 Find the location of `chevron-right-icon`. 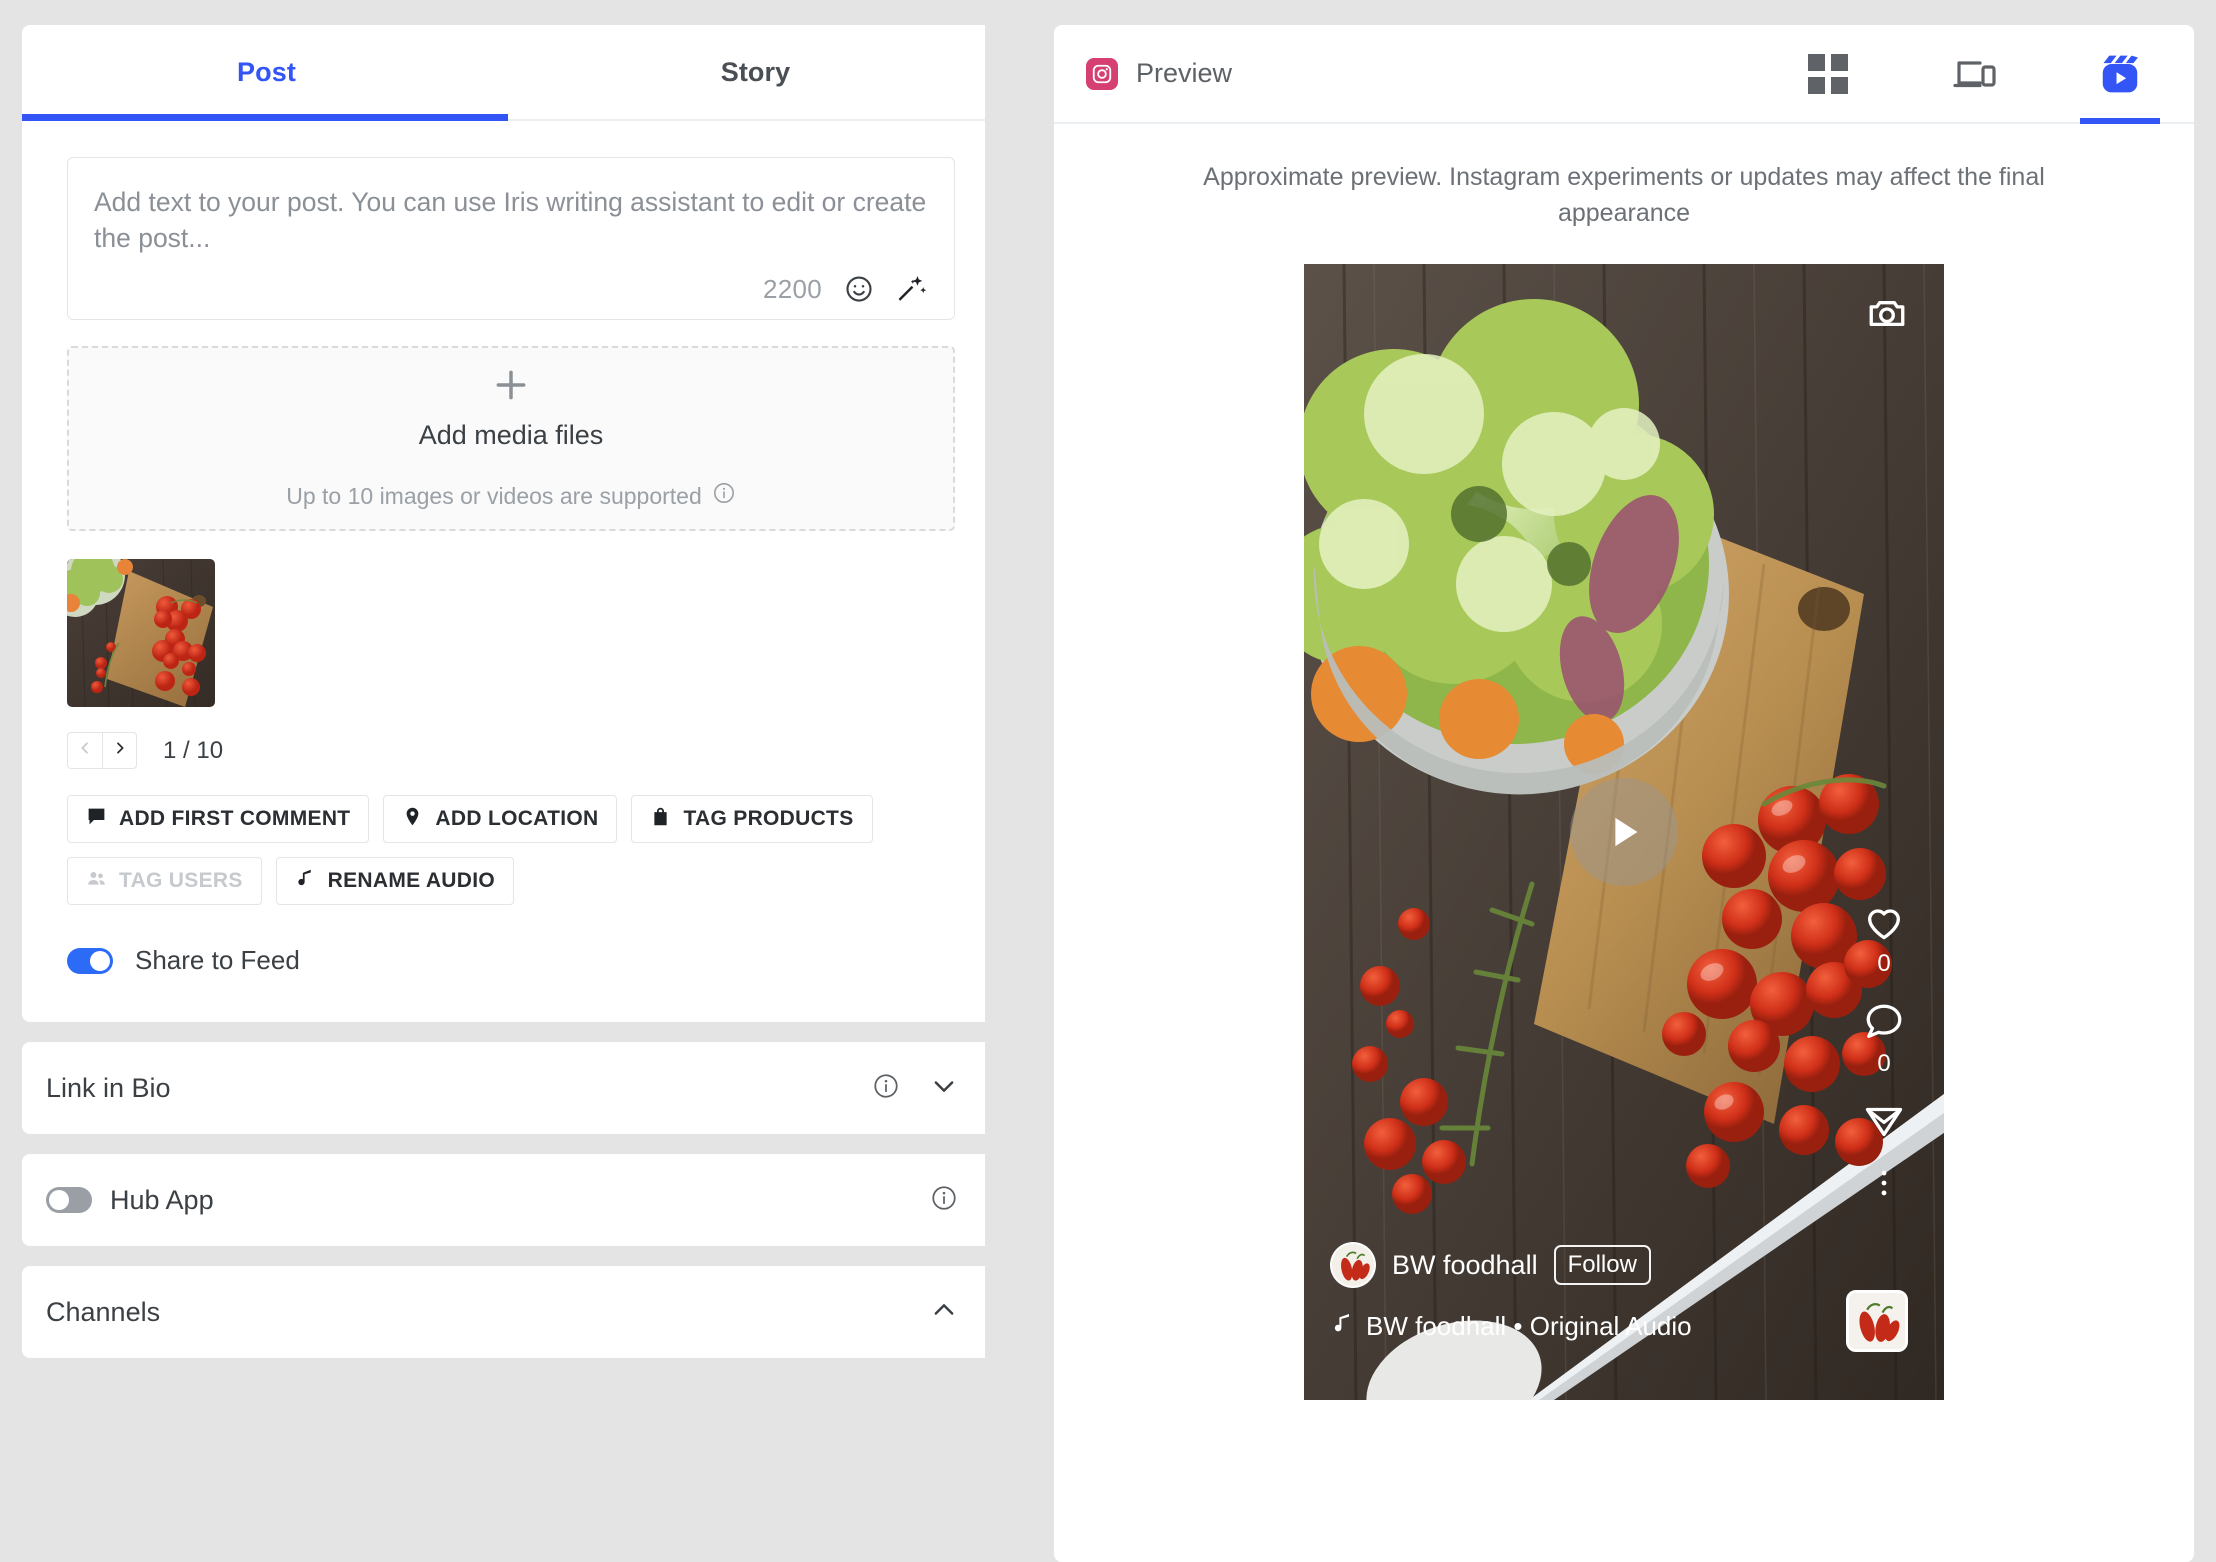

chevron-right-icon is located at coordinates (120, 750).